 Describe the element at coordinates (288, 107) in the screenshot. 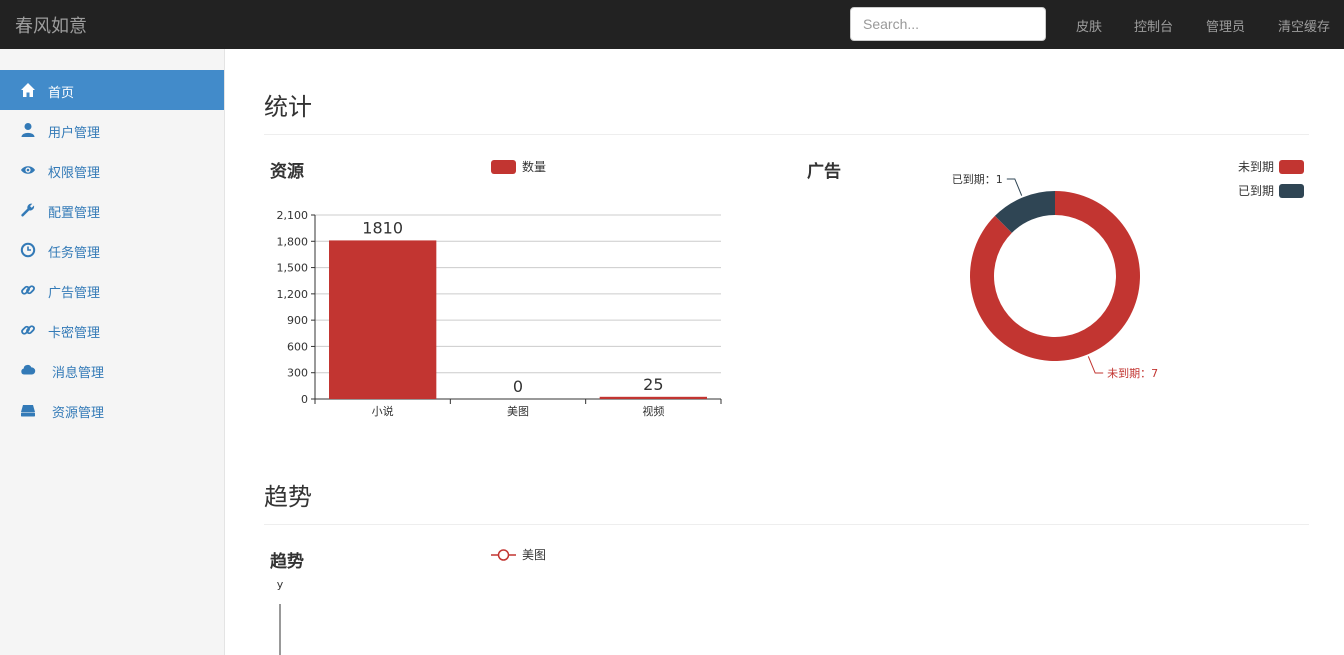

I see `section-title-stats: 统计` at that location.